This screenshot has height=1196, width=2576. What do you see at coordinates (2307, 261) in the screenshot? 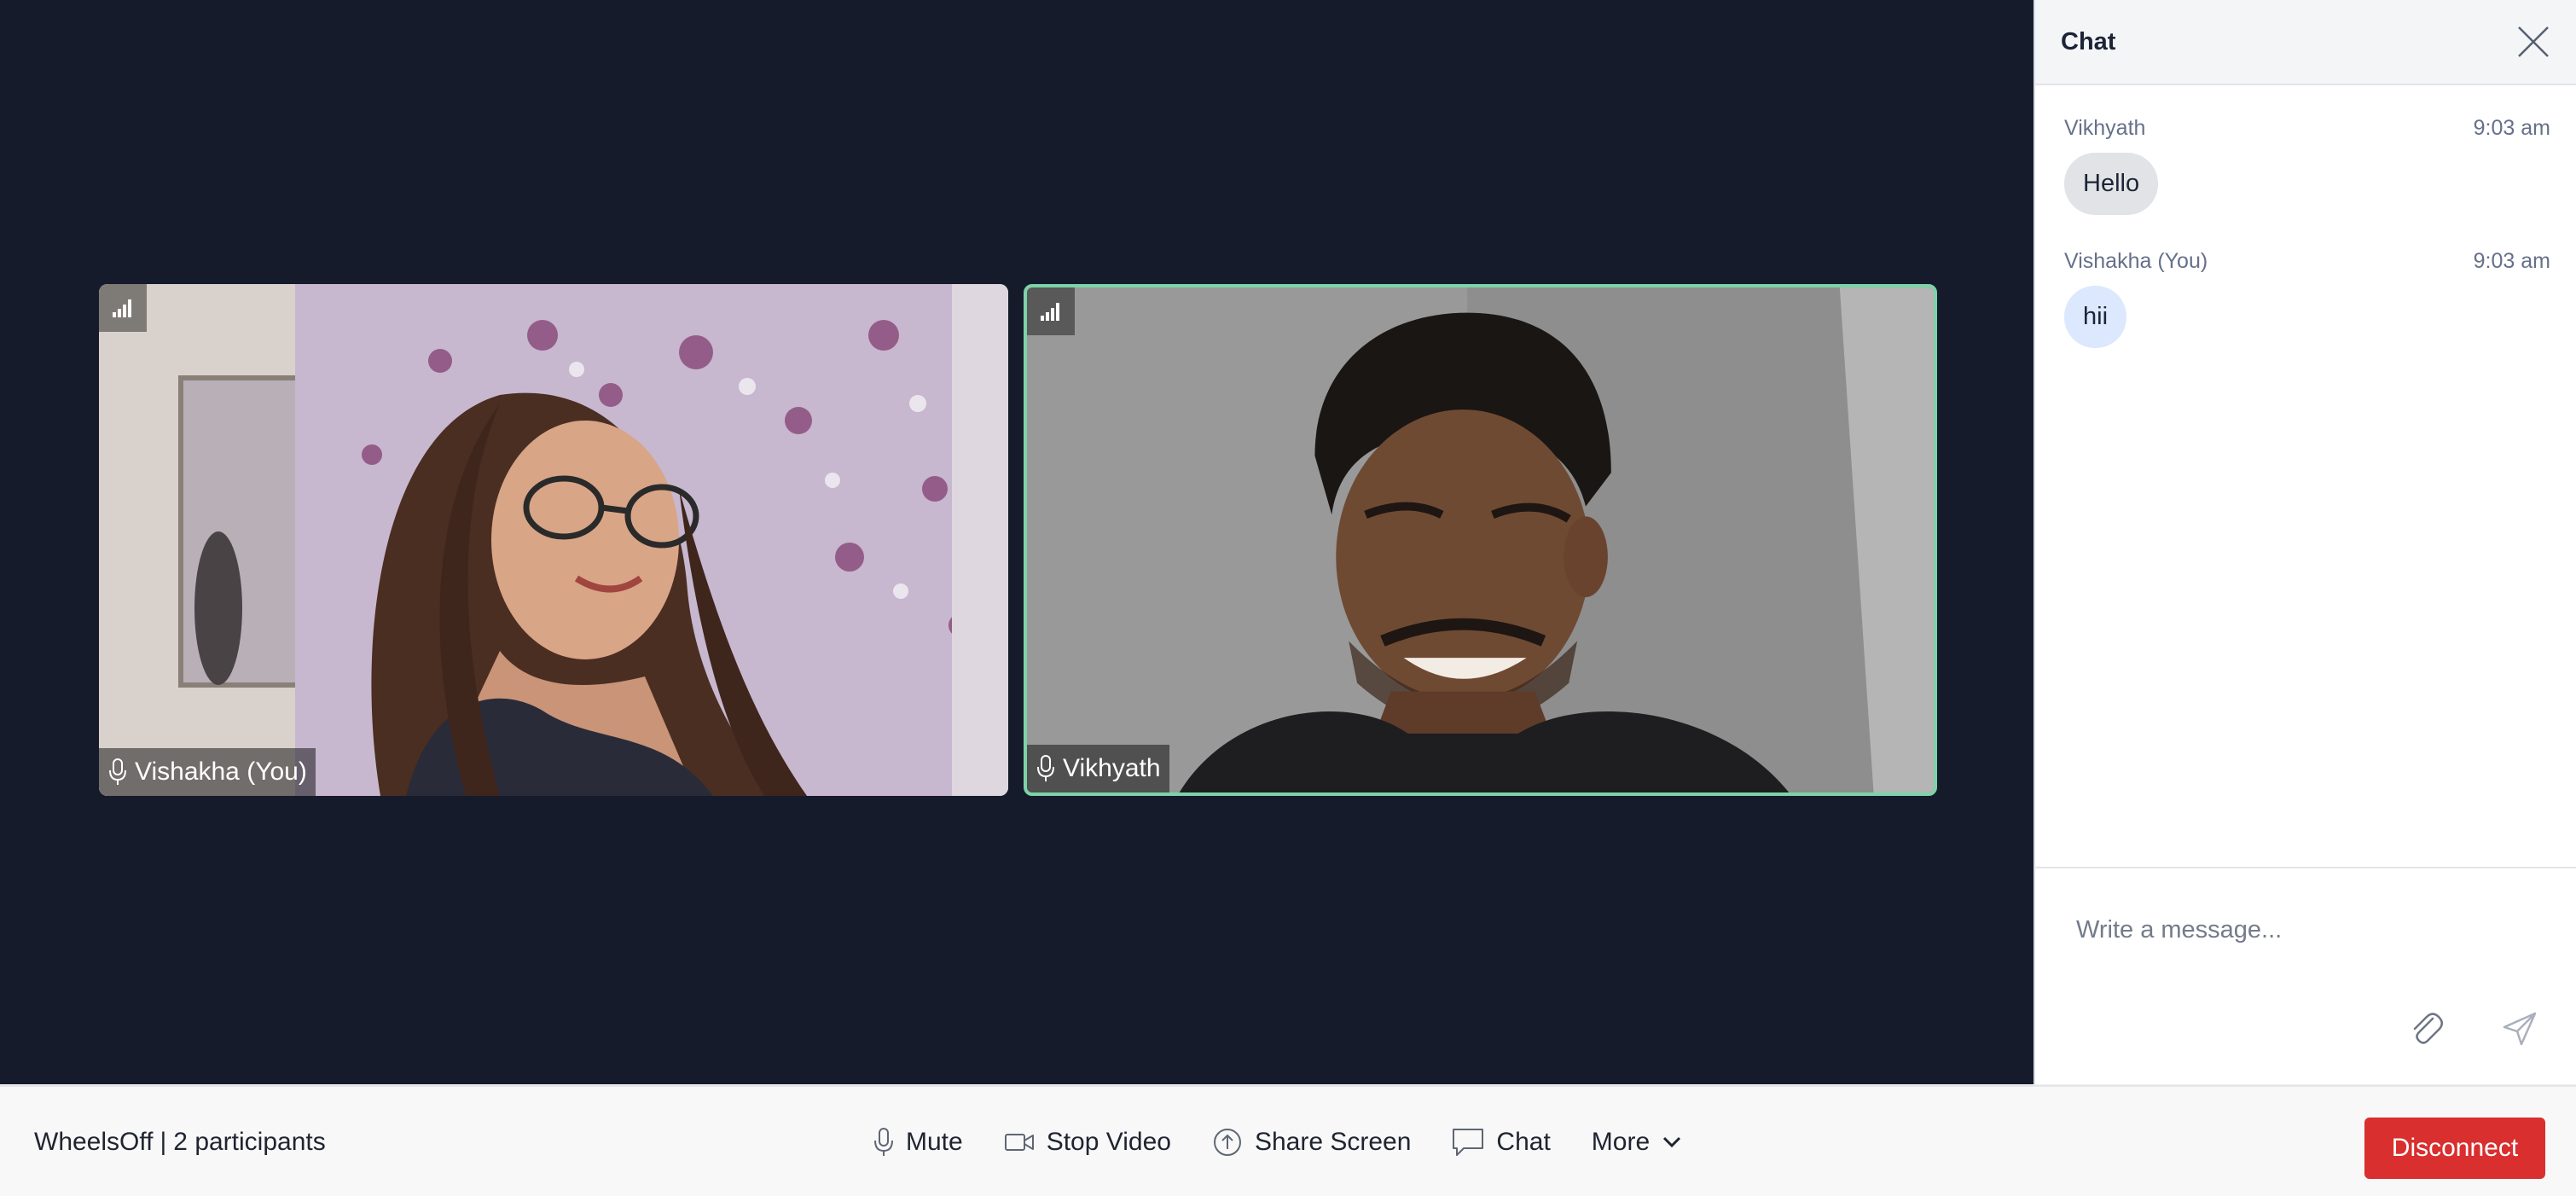
I see `chat-message-meta: Vishakha (You) 9:03 am` at bounding box center [2307, 261].